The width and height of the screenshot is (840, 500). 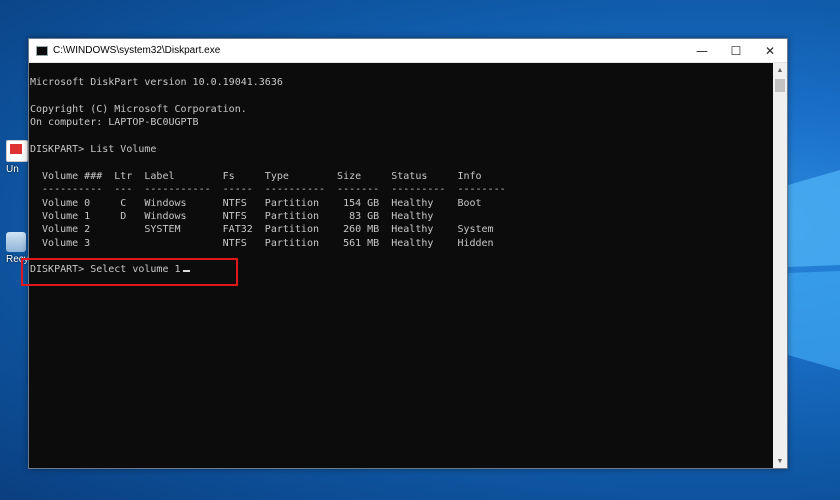 I want to click on console-line: On computer: LAPTOP-BC0UGPTB, so click(x=114, y=123).